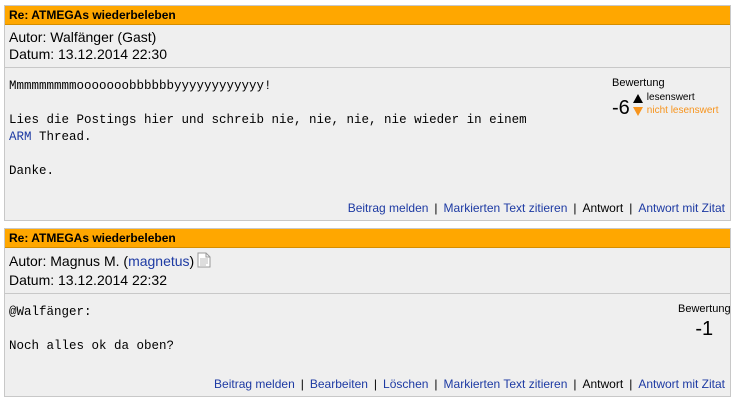  Describe the element at coordinates (369, 37) in the screenshot. I see `author-line: Autor: Walfänger (Gast)` at that location.